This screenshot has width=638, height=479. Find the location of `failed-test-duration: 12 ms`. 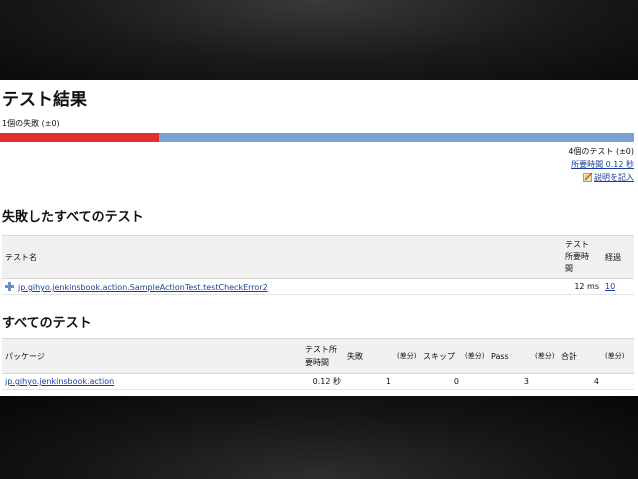

failed-test-duration: 12 ms is located at coordinates (582, 286).